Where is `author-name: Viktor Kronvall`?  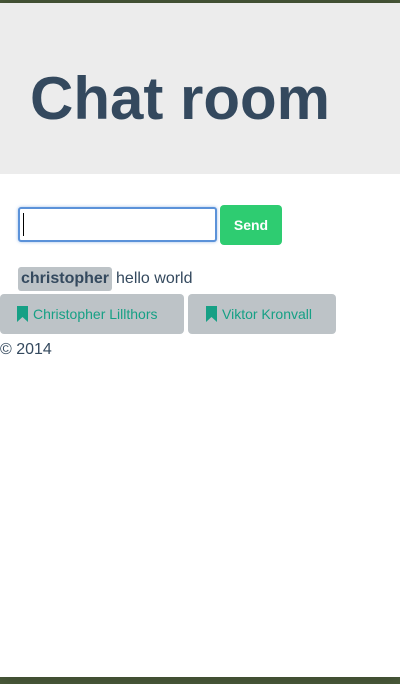 author-name: Viktor Kronvall is located at coordinates (267, 314).